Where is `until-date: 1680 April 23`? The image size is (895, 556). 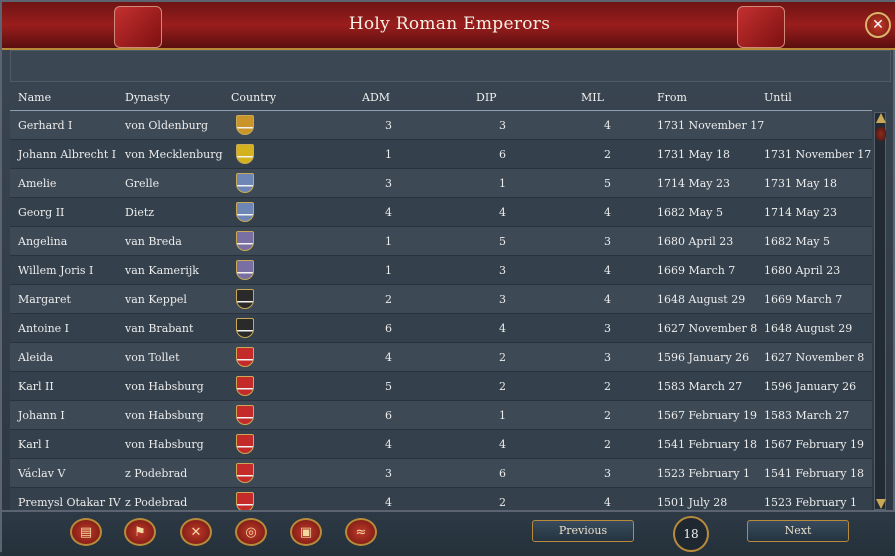 until-date: 1680 April 23 is located at coordinates (802, 270).